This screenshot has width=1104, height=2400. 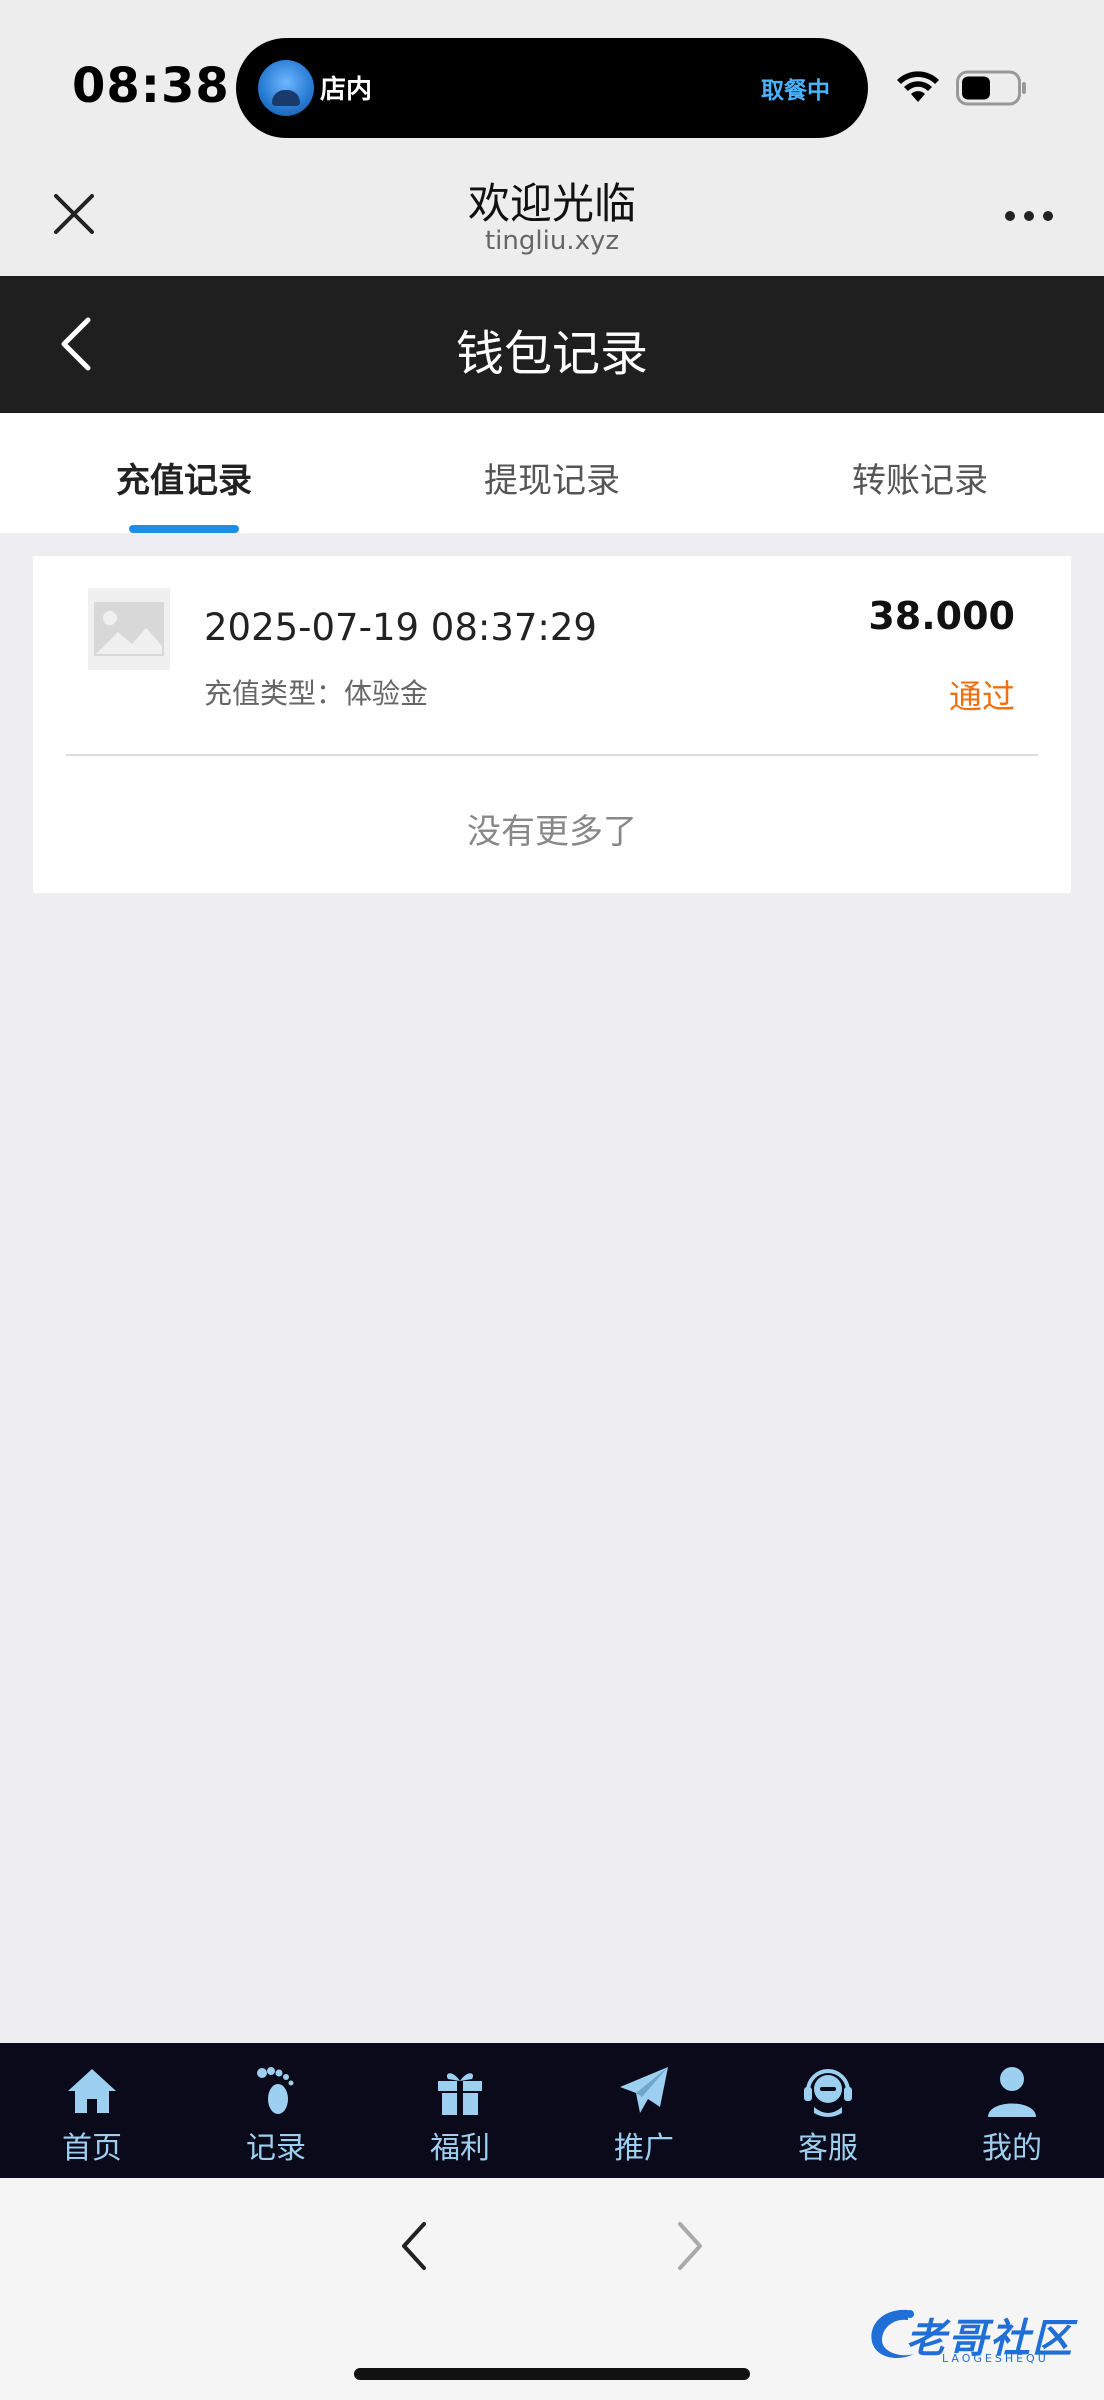 What do you see at coordinates (400, 627) in the screenshot?
I see `record-time: 2025-07-19 08:37:29` at bounding box center [400, 627].